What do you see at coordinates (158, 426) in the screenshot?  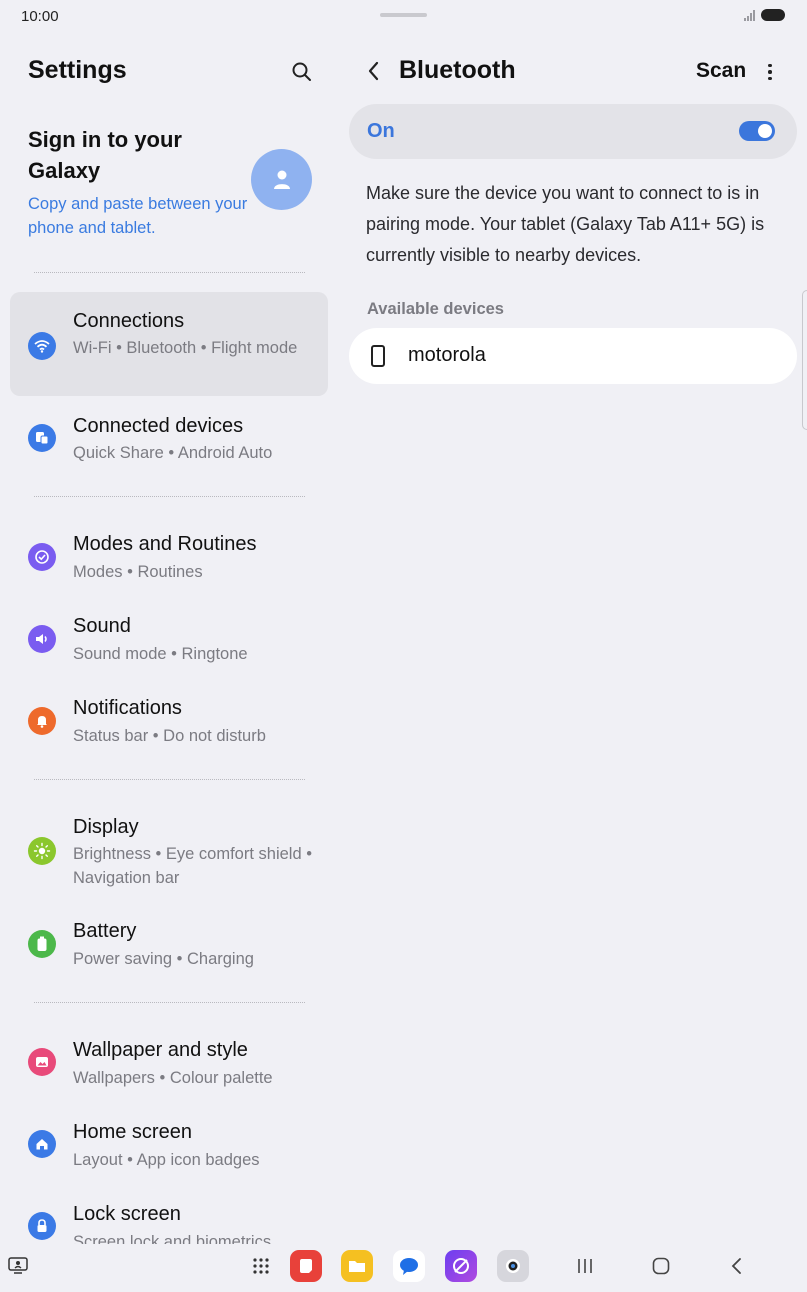 I see `menu-item-label: Connected devices` at bounding box center [158, 426].